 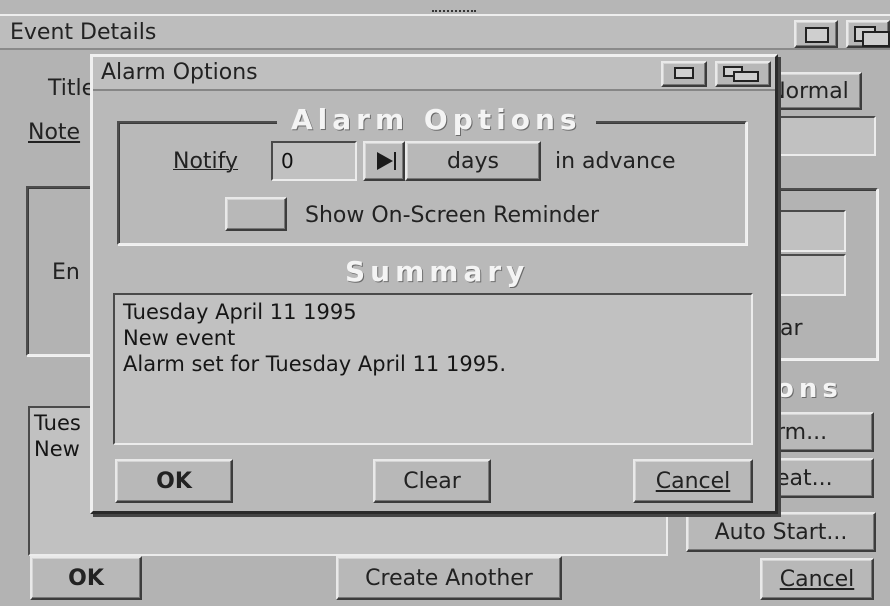 I want to click on unit-selector: days, so click(x=473, y=161).